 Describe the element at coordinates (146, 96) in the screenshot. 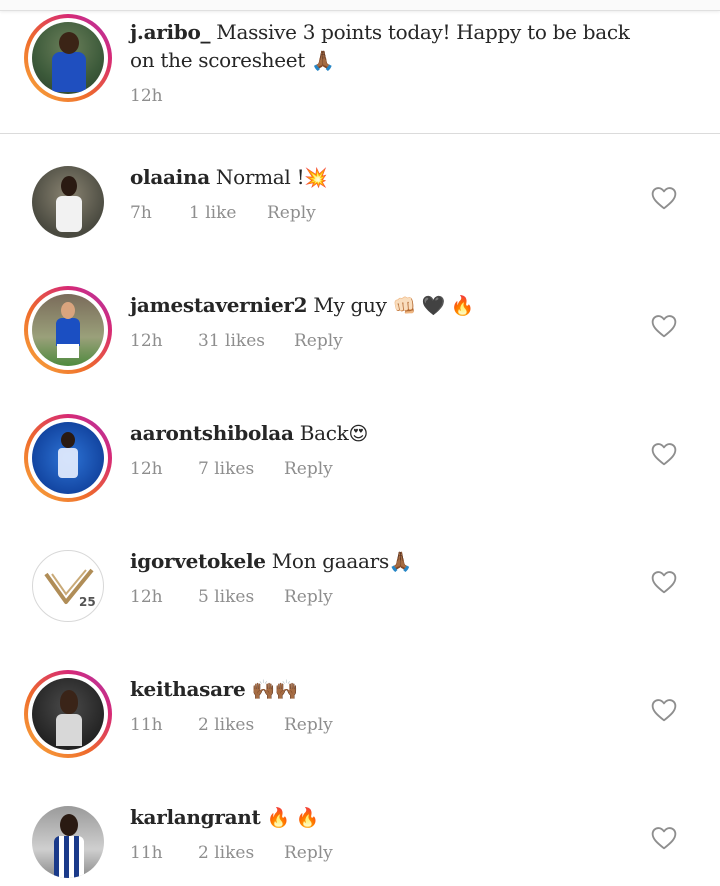

I see `caption-time: 12h` at that location.